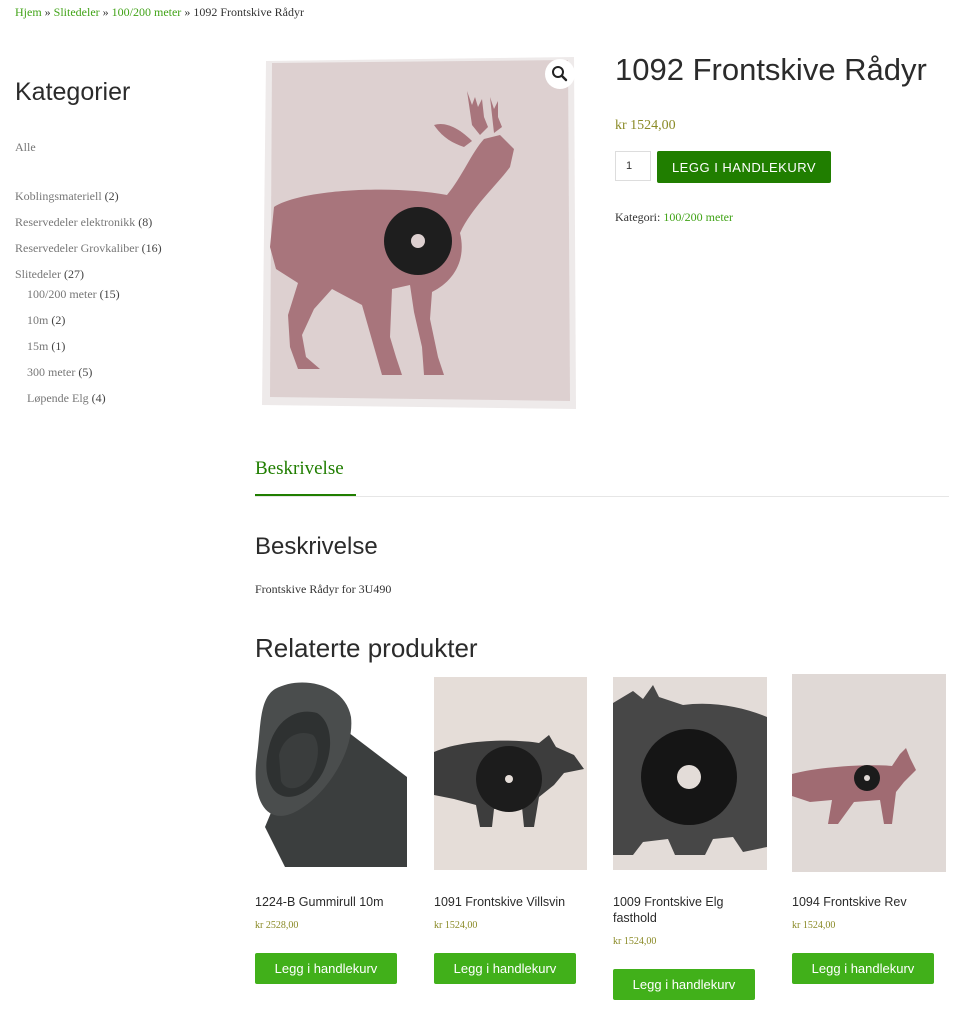 Image resolution: width=977 pixels, height=1024 pixels. Describe the element at coordinates (319, 902) in the screenshot. I see `related-product-name: 1224-B Gummirull 10m` at that location.